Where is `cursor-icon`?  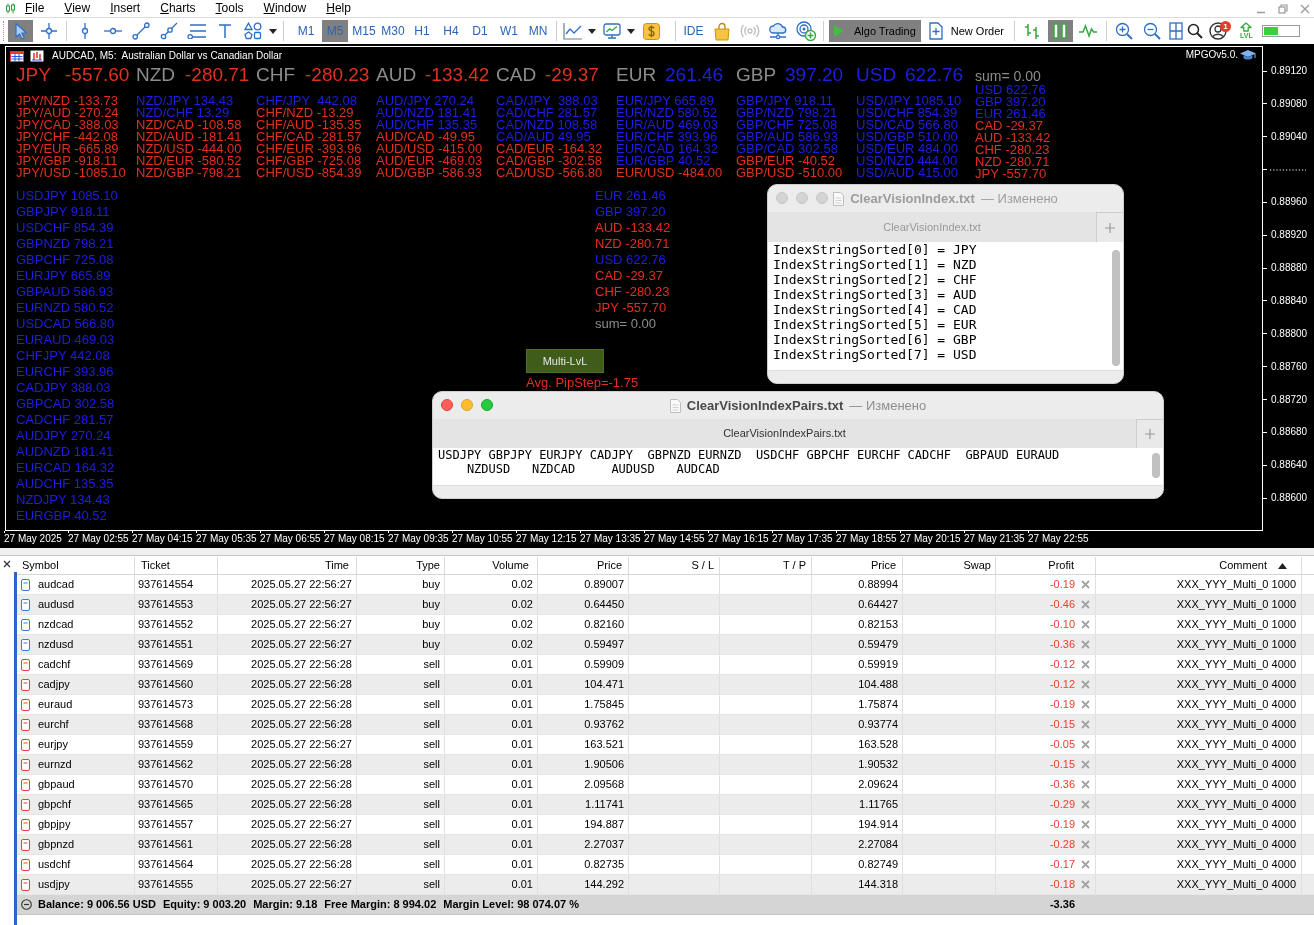
cursor-icon is located at coordinates (20, 31).